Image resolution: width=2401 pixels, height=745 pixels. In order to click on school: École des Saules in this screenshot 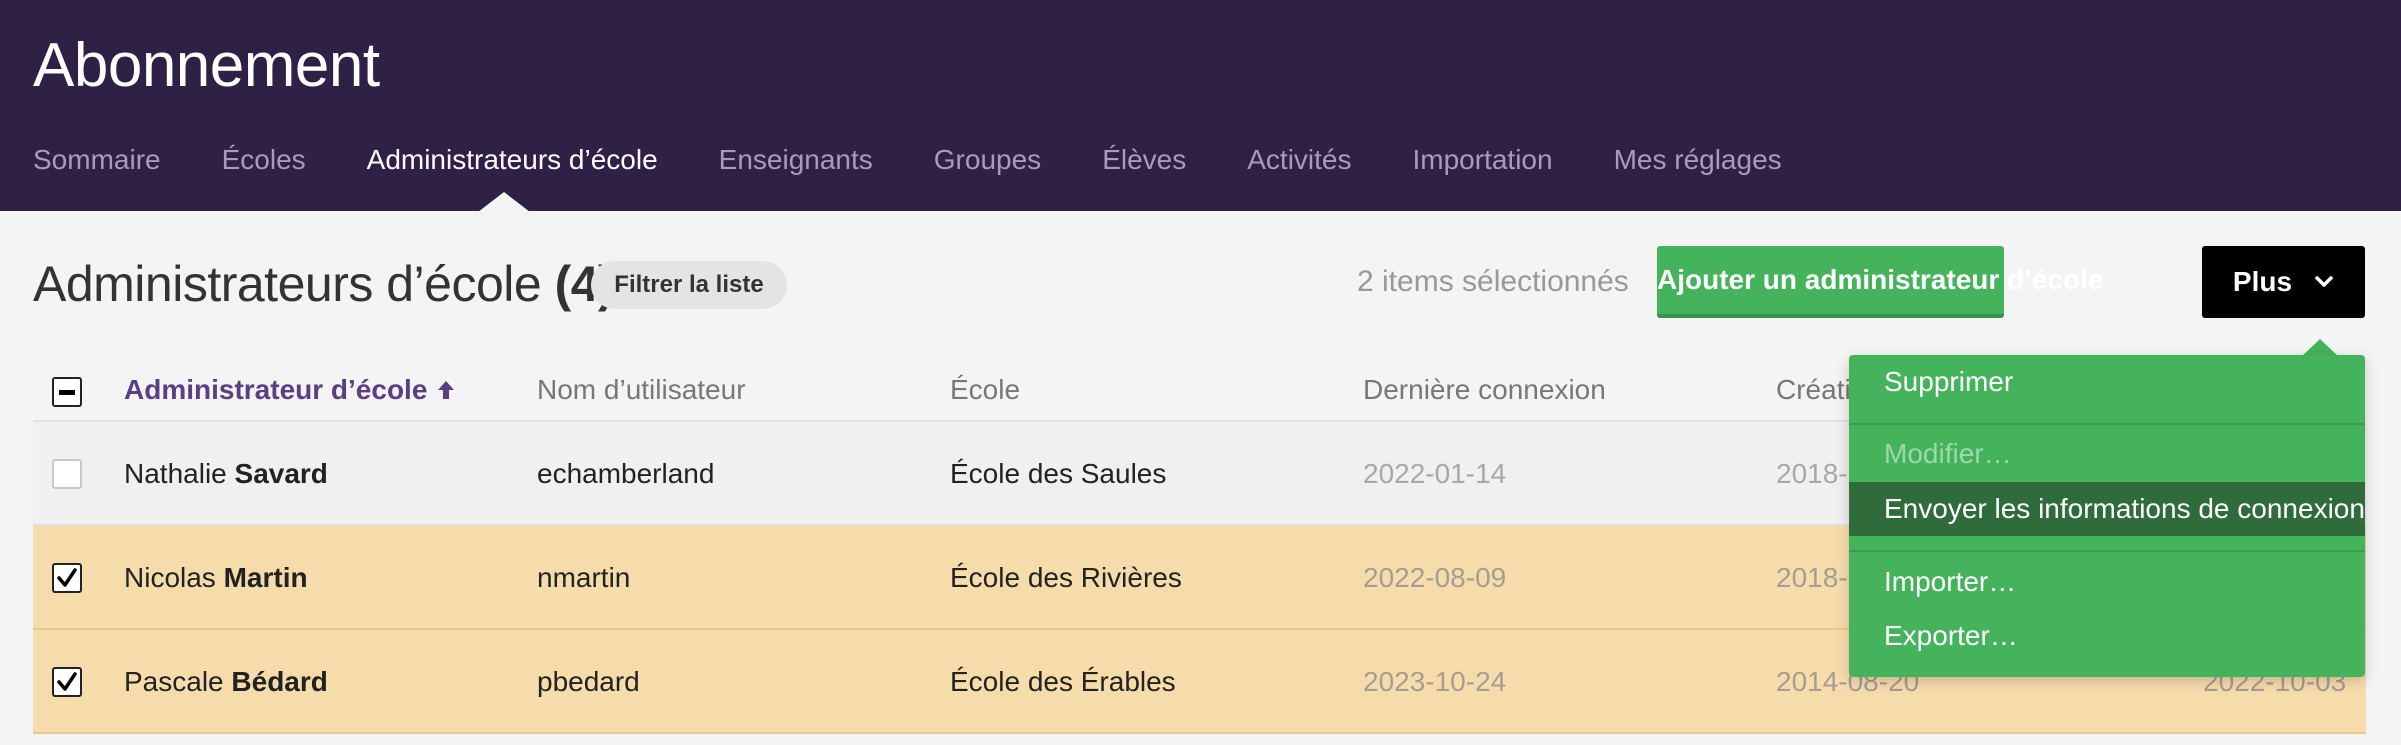, I will do `click(1058, 473)`.